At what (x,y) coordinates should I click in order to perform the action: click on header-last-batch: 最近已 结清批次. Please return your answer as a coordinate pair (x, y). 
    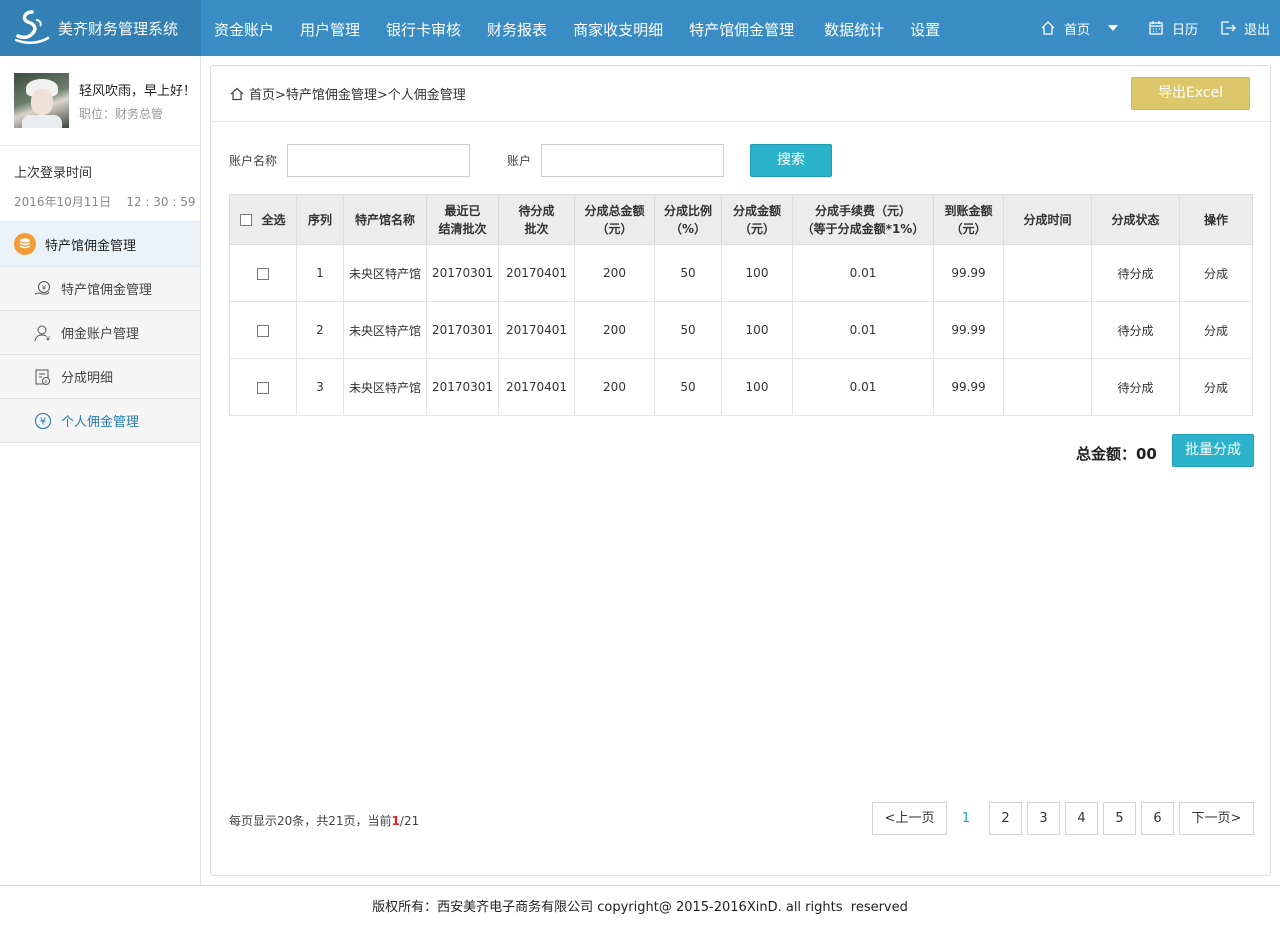
    Looking at the image, I should click on (462, 219).